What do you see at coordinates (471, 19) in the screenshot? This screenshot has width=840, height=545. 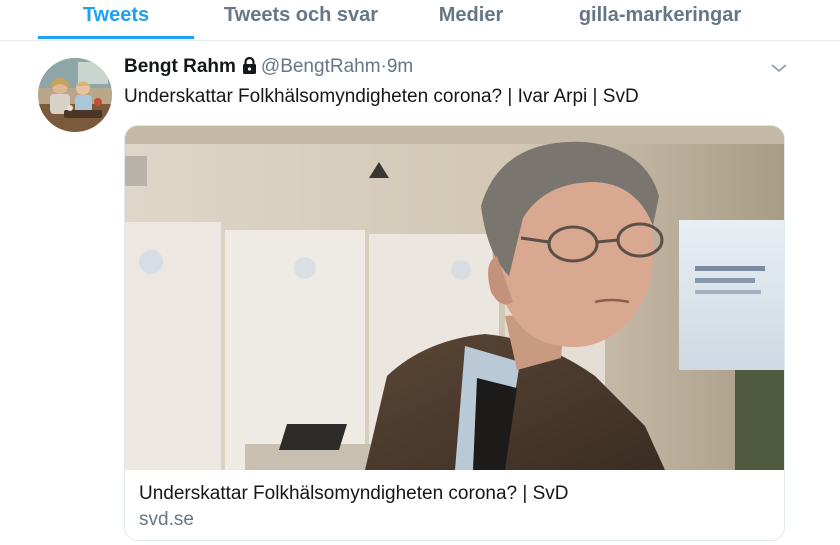 I see `tab-medier: Medier` at bounding box center [471, 19].